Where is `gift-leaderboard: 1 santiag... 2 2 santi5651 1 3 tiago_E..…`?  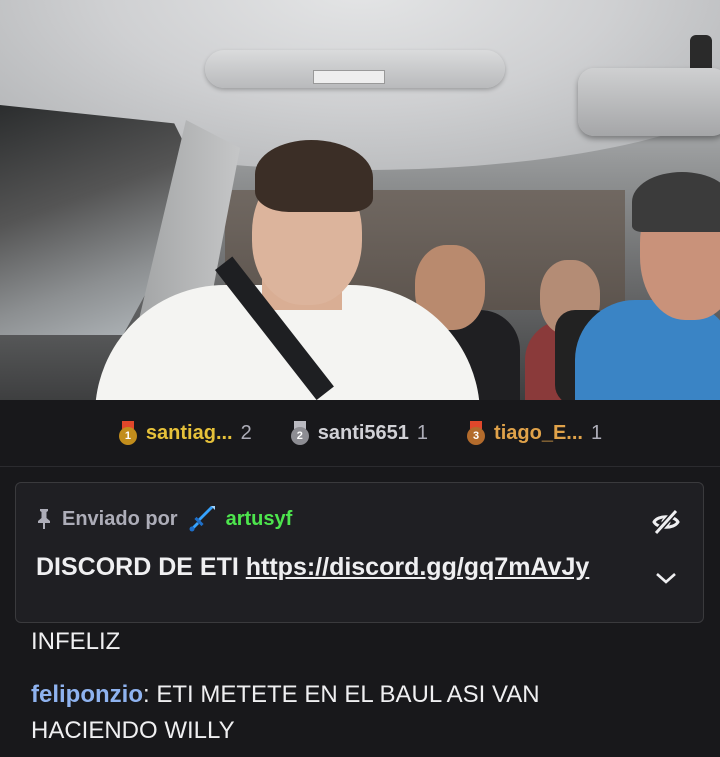 gift-leaderboard: 1 santiag... 2 2 santi5651 1 3 tiago_E..… is located at coordinates (360, 433).